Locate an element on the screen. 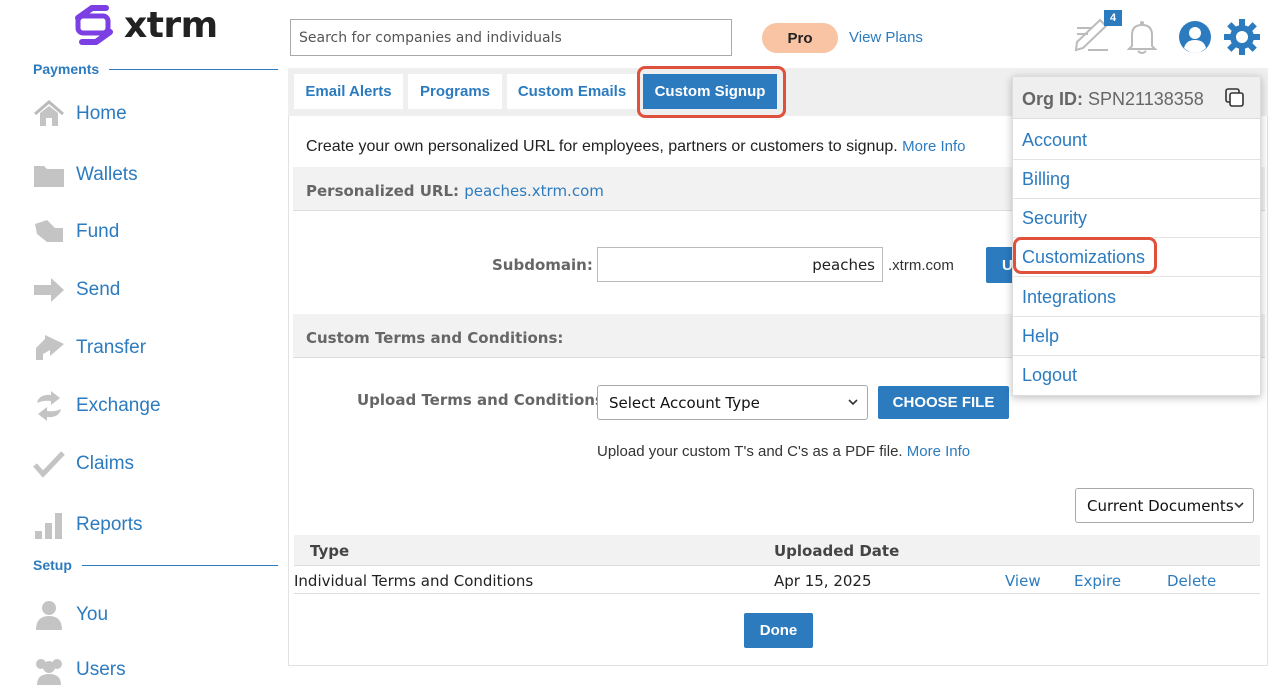 The height and width of the screenshot is (695, 1285). sidebar-item-send: Send is located at coordinates (76, 290).